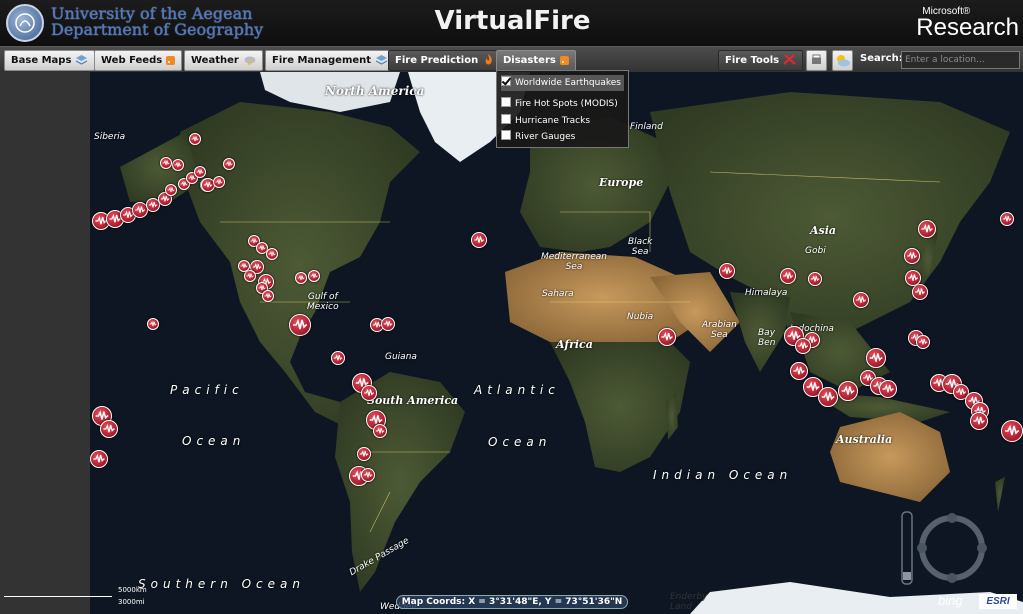  What do you see at coordinates (323, 302) in the screenshot?
I see `gulf-of-mexico-label: Gulf of Mexico` at bounding box center [323, 302].